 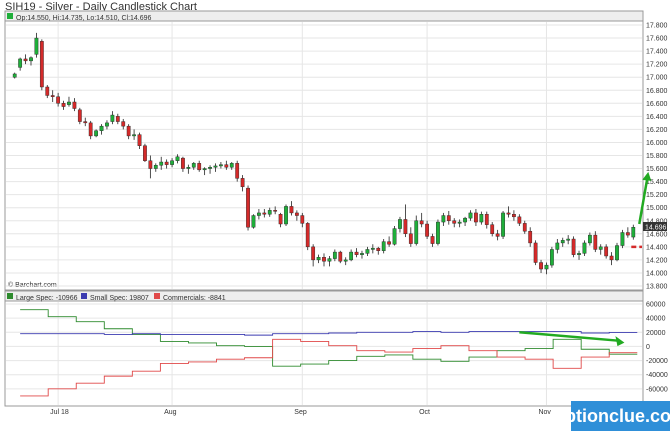 What do you see at coordinates (657, 208) in the screenshot?
I see `price-tick-label: 15.000` at bounding box center [657, 208].